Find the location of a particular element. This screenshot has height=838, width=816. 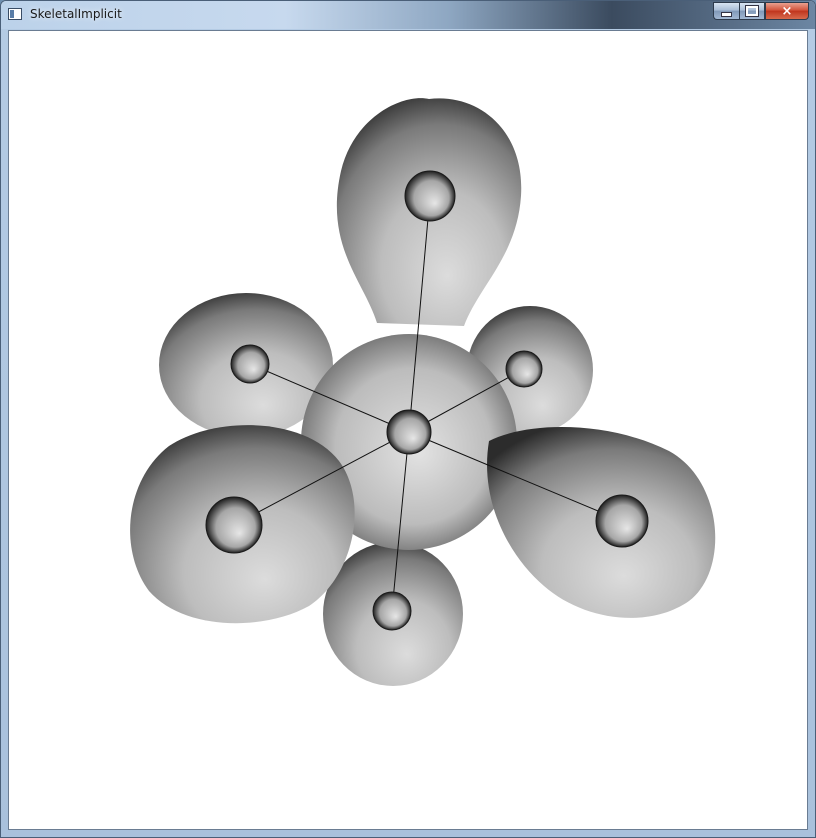

close-icon: × is located at coordinates (787, 11).